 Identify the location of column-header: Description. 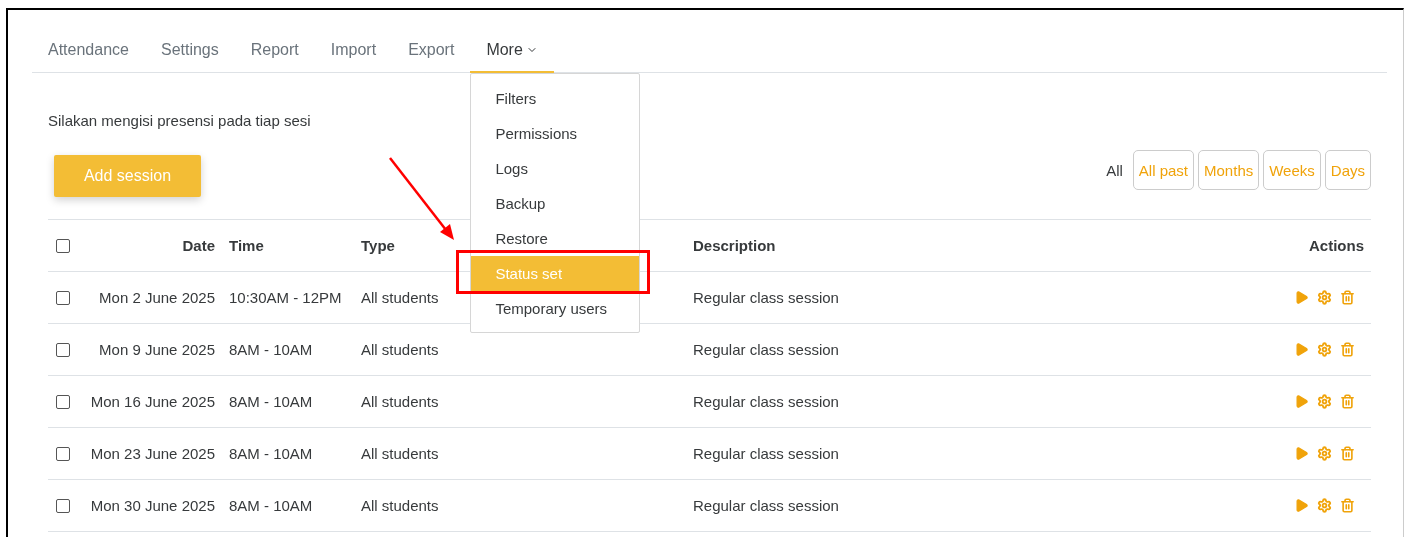
(734, 245).